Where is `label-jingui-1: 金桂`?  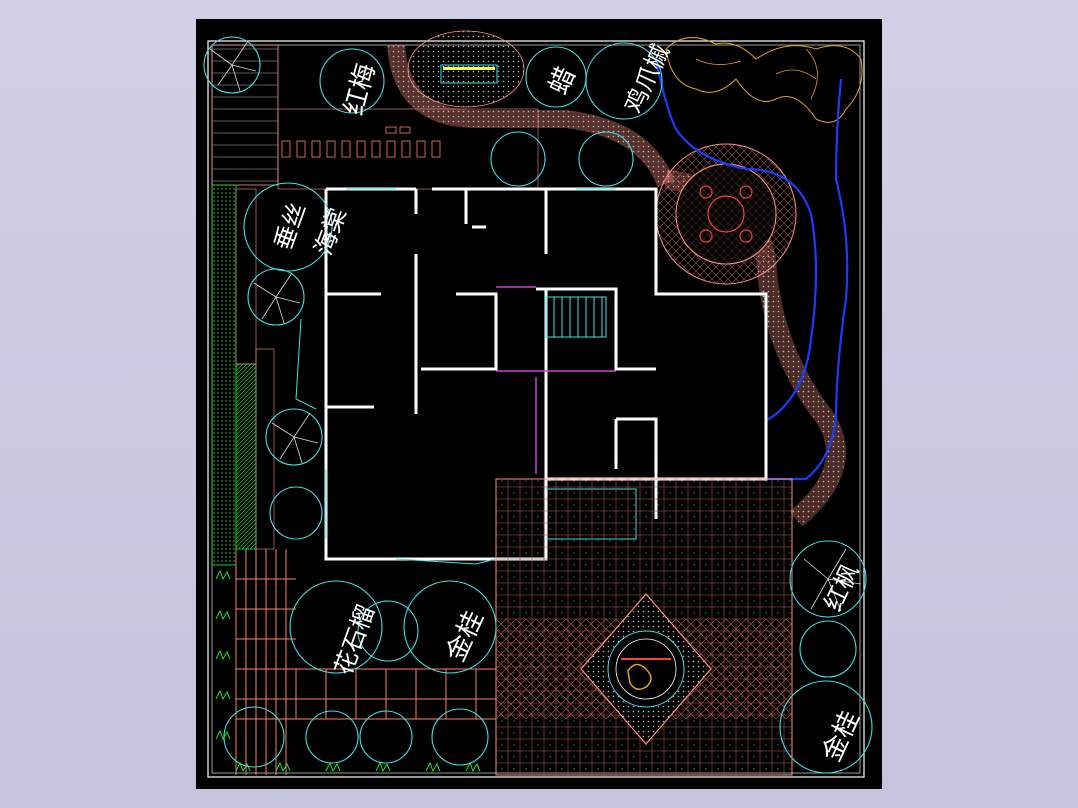
label-jingui-1: 金桂 is located at coordinates (465, 637).